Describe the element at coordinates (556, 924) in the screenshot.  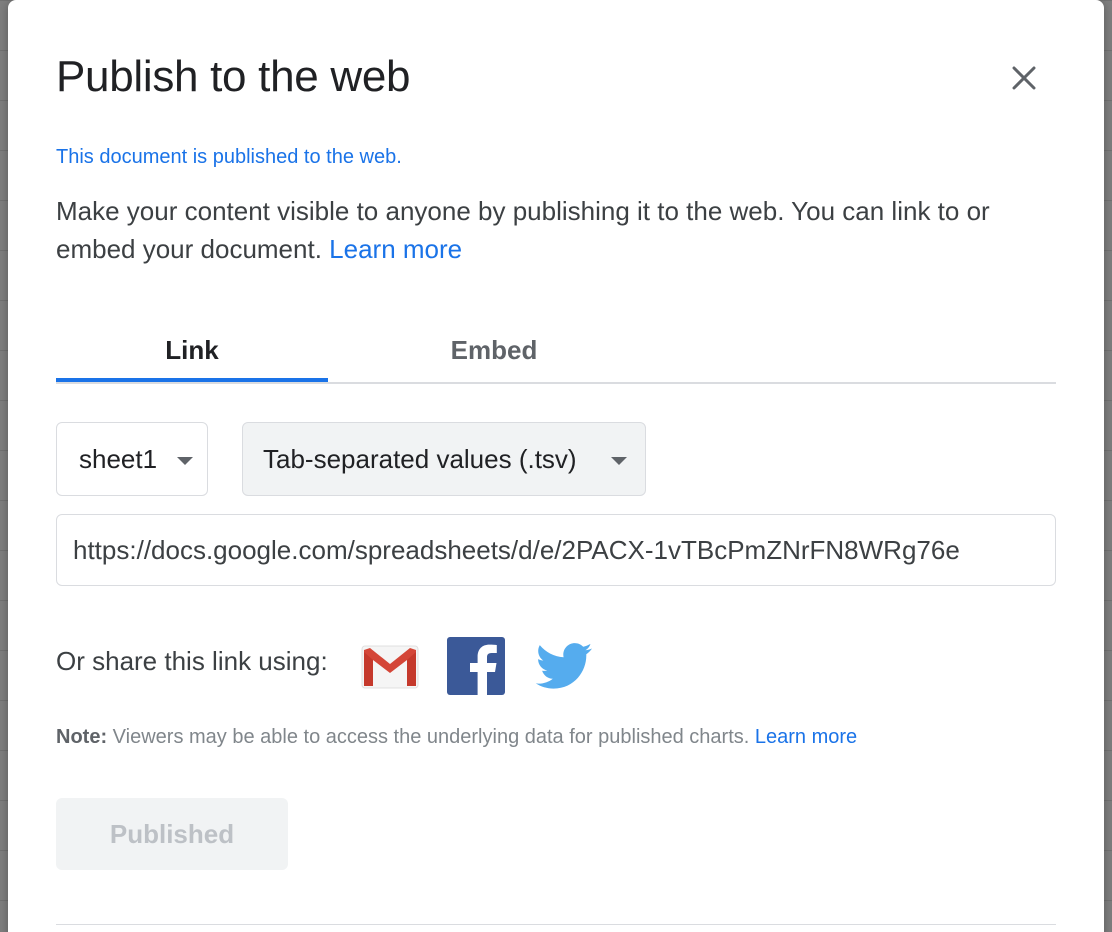
I see `footer-divider` at that location.